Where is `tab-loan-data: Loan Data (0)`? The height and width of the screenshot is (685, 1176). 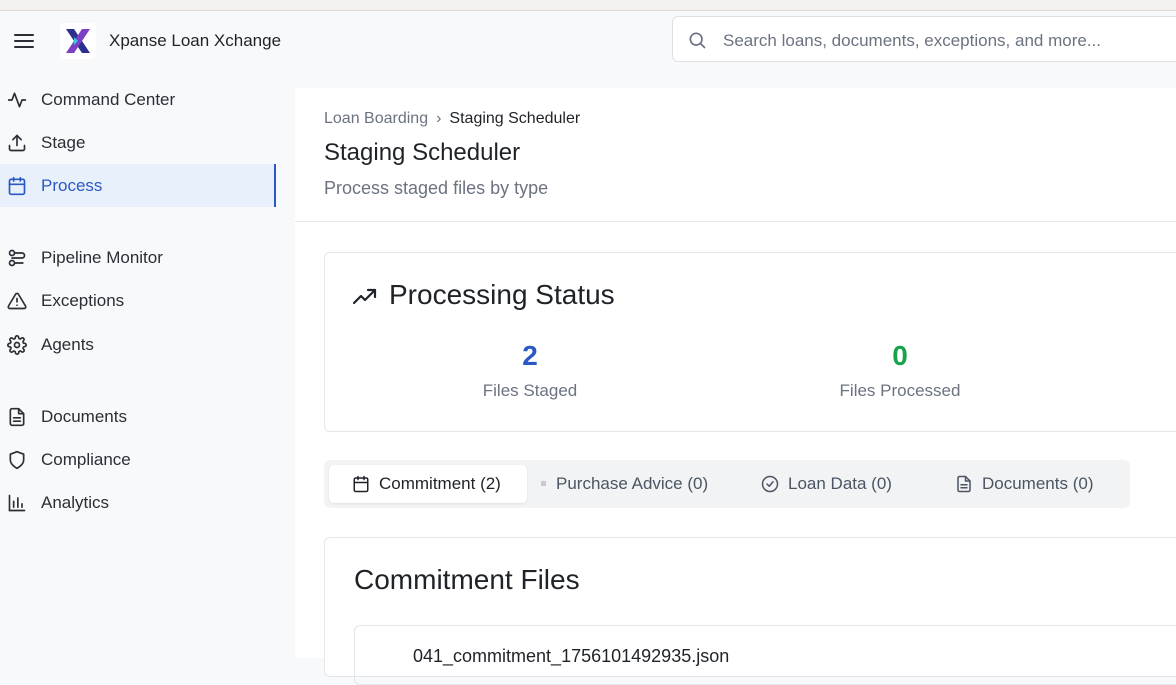
tab-loan-data: Loan Data (0) is located at coordinates (841, 484).